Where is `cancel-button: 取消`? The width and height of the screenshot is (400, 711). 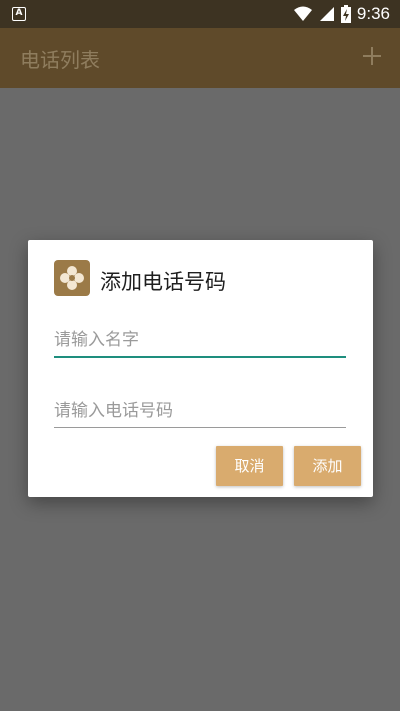 cancel-button: 取消 is located at coordinates (249, 466).